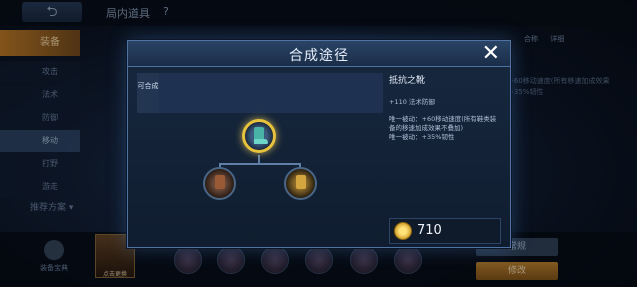  I want to click on buy-price-box: 710, so click(445, 231).